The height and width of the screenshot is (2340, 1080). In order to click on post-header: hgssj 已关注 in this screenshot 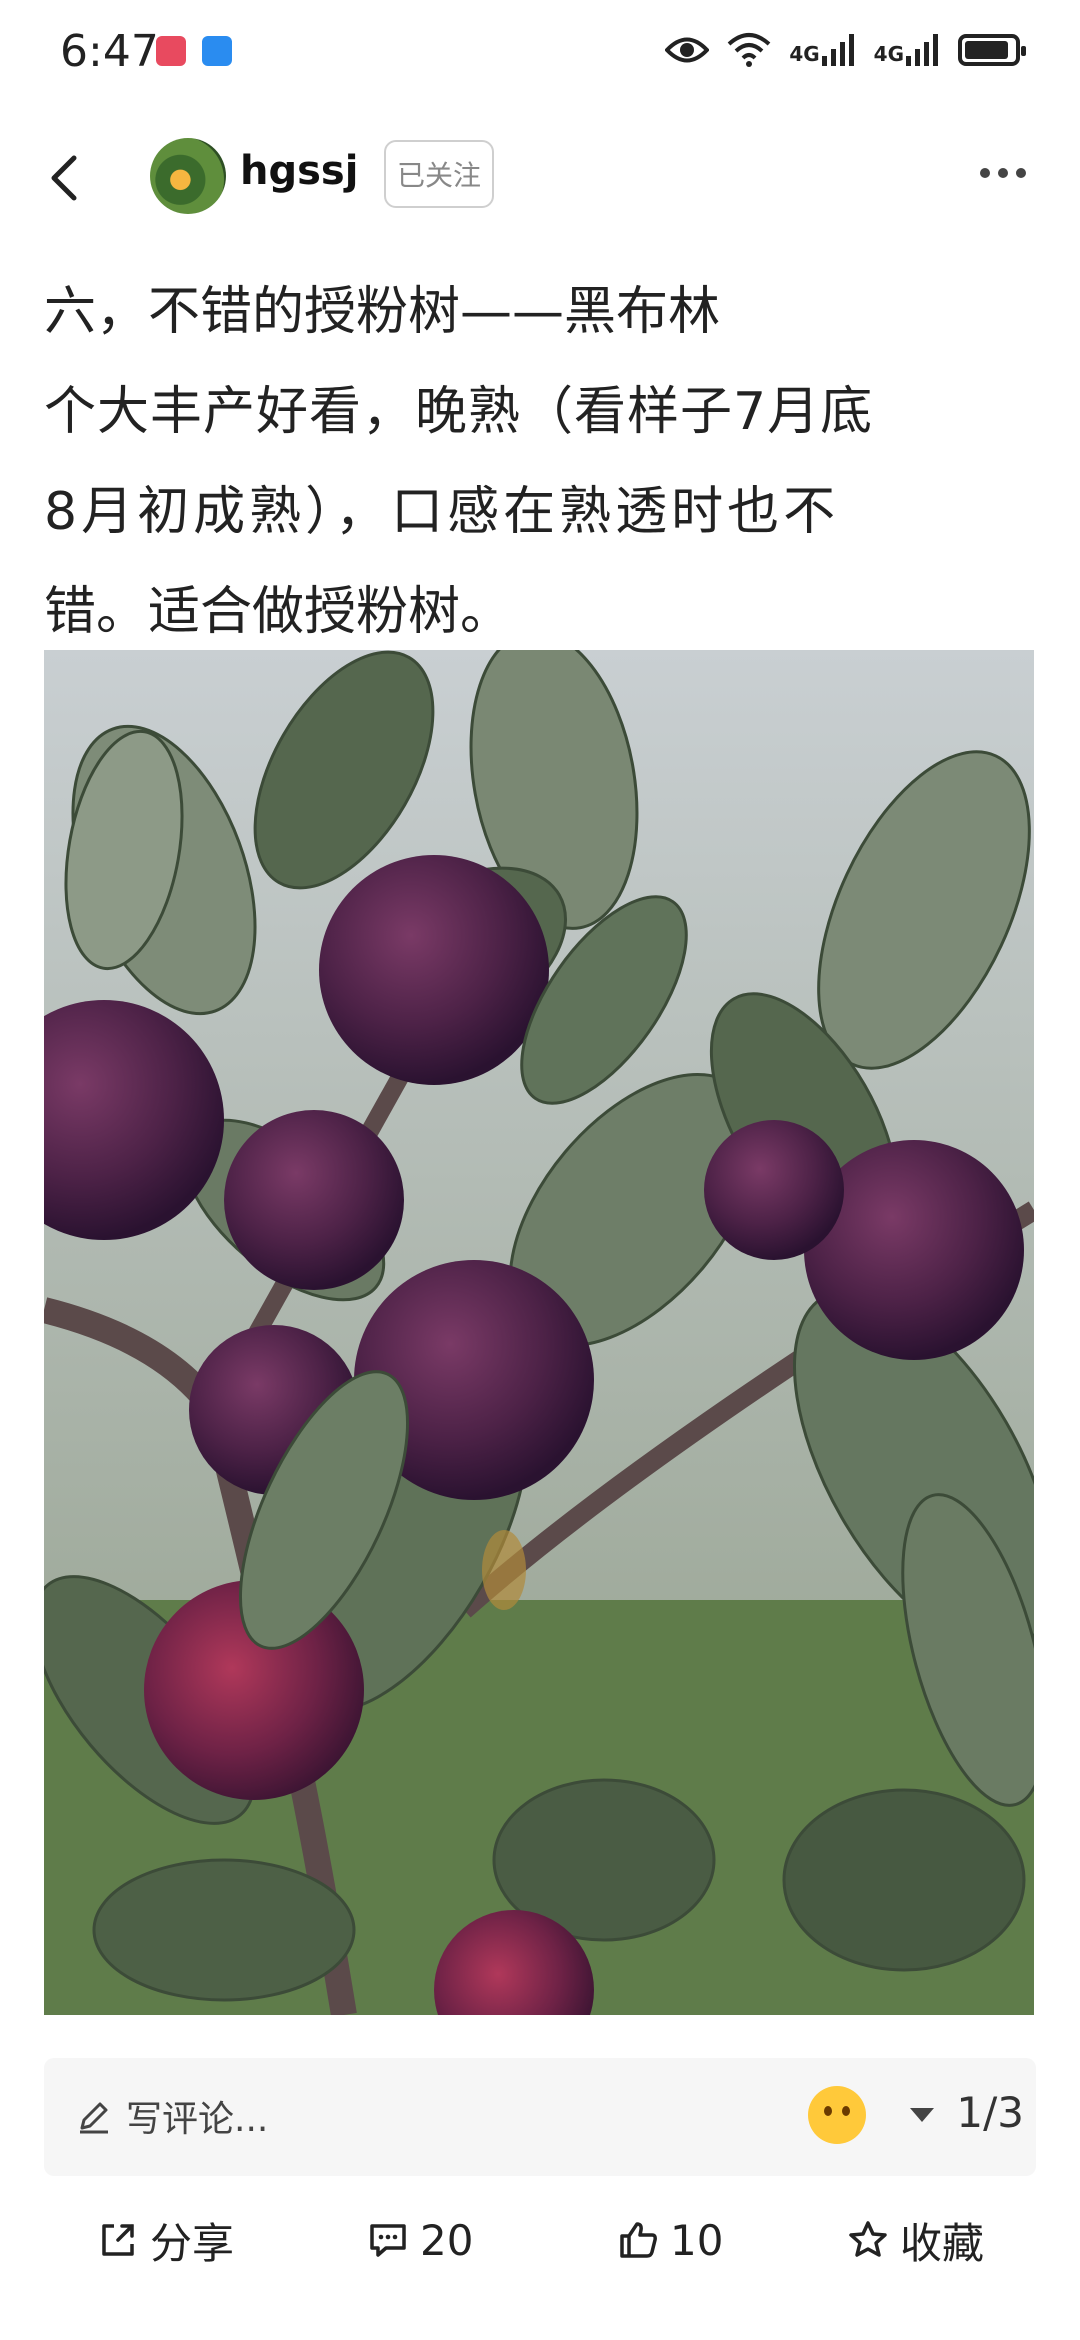, I will do `click(540, 180)`.